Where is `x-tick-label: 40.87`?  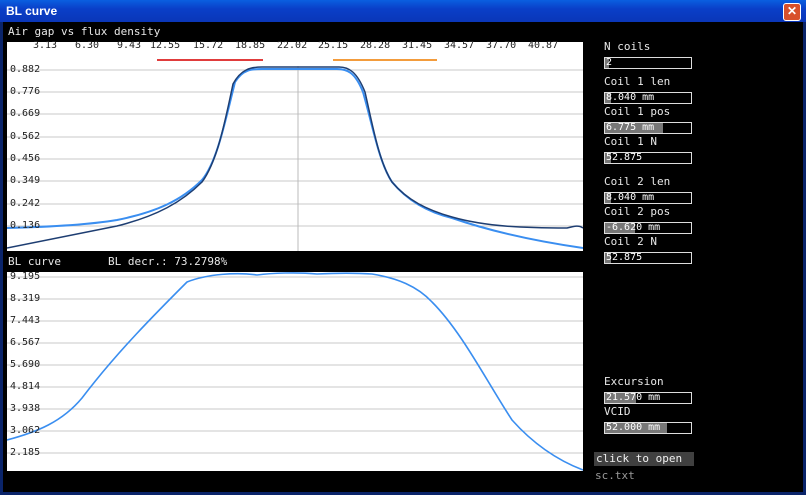 x-tick-label: 40.87 is located at coordinates (543, 45).